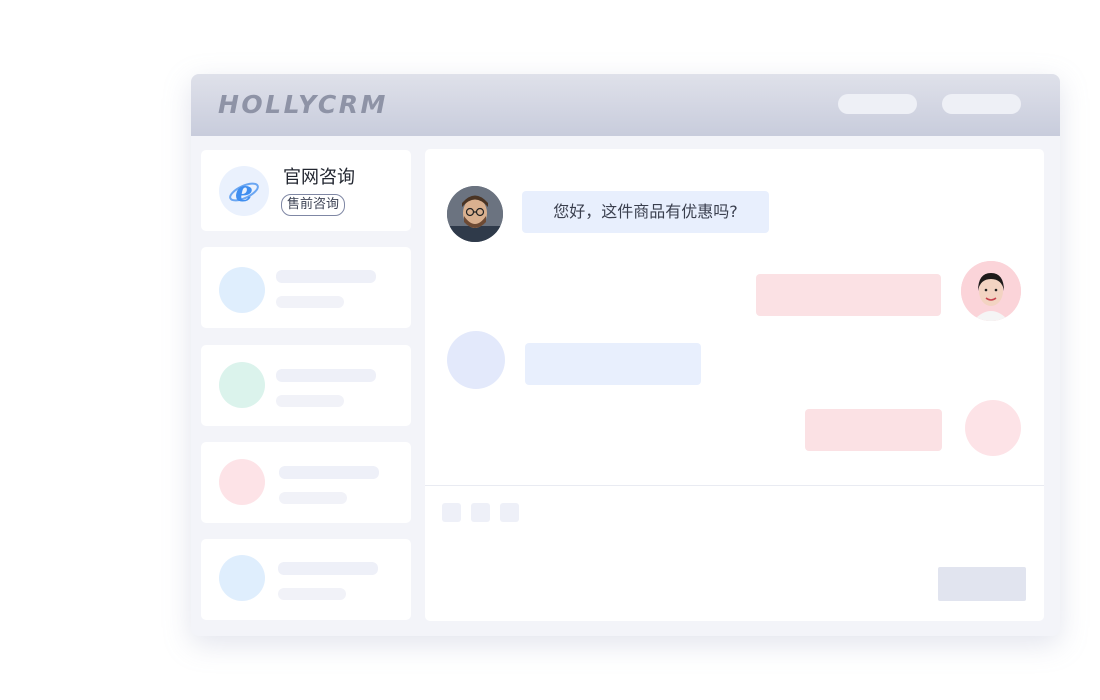 The width and height of the screenshot is (1100, 700). What do you see at coordinates (303, 104) in the screenshot?
I see `brand-logo: HOLLYCRM` at bounding box center [303, 104].